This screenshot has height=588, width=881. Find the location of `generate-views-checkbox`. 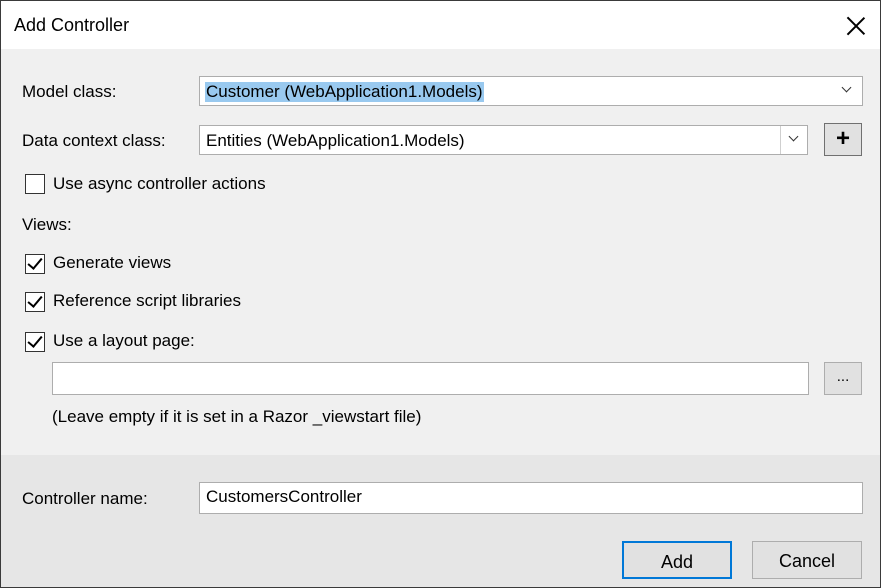

generate-views-checkbox is located at coordinates (35, 264).